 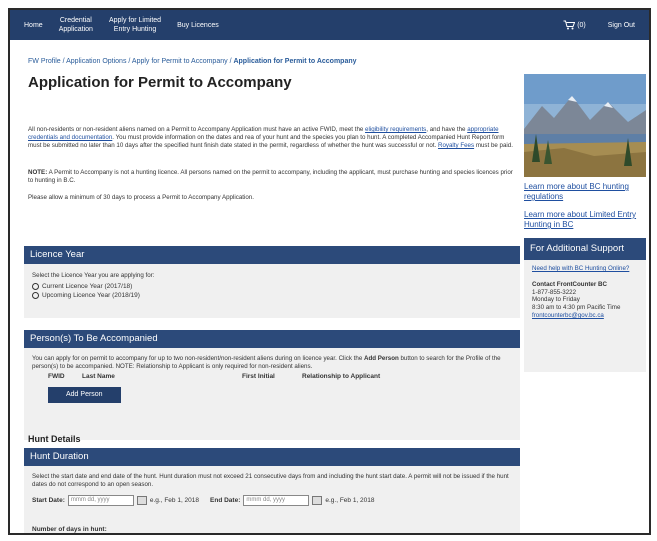 What do you see at coordinates (100, 500) in the screenshot?
I see `start-date-input: mmm dd, yyyy` at bounding box center [100, 500].